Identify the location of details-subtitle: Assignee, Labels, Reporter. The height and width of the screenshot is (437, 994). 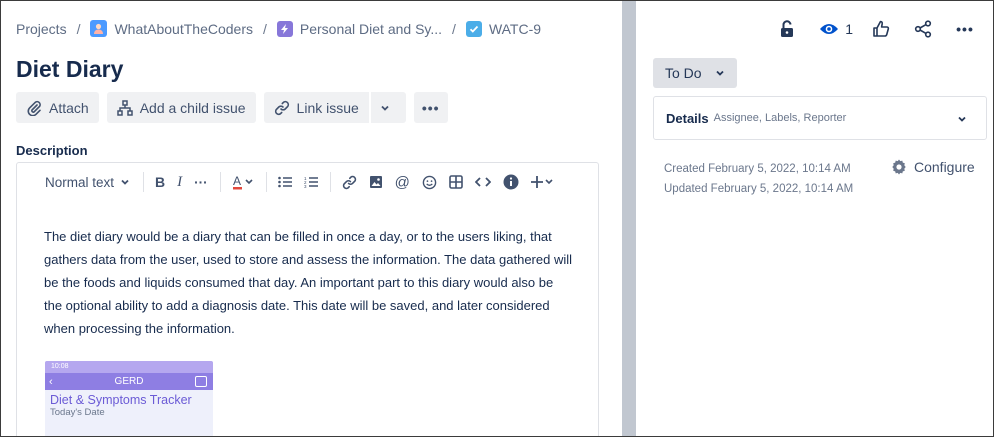
(780, 118).